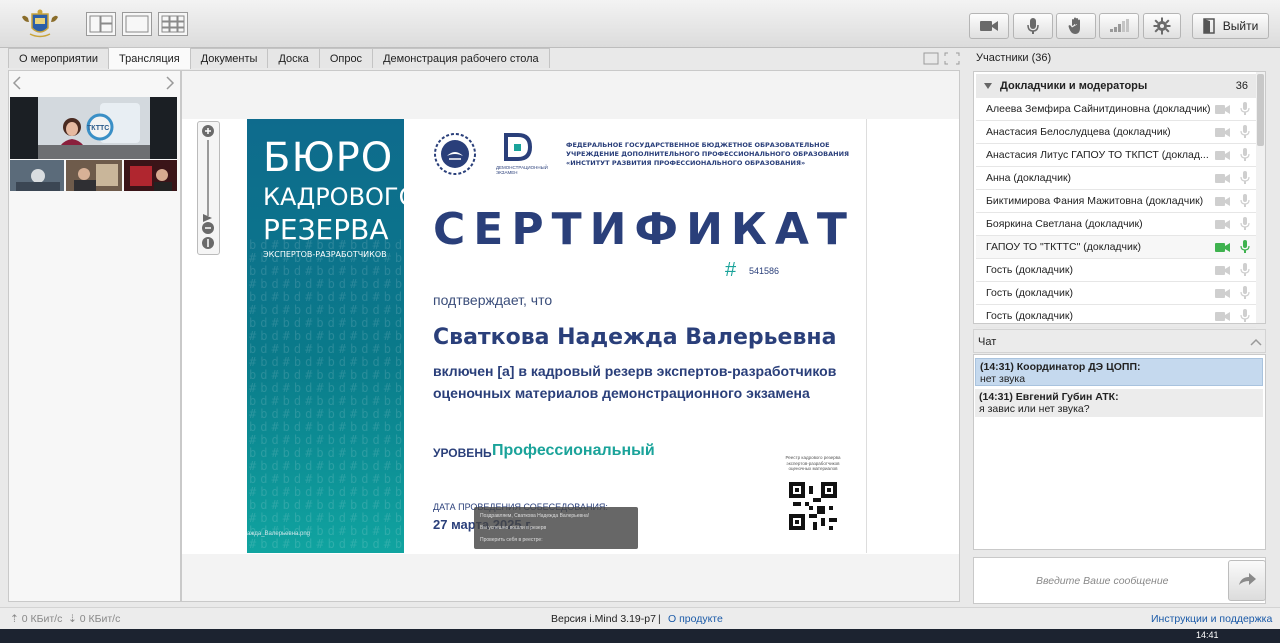  Describe the element at coordinates (1116, 109) in the screenshot. I see `participant-row: Алеева Земфира Сайнитдиновна (докладчик)` at that location.